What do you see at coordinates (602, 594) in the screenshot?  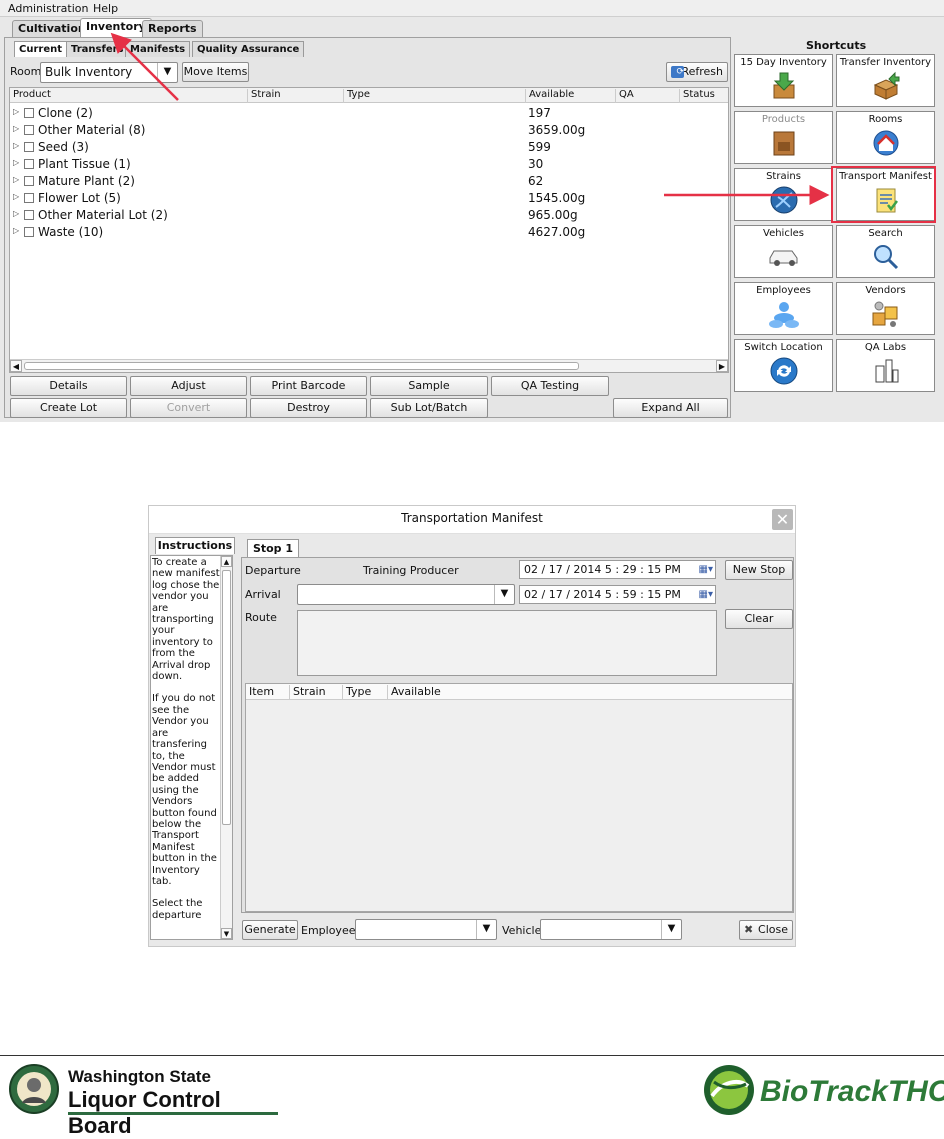 I see `arrival-datetime-value: 02 / 17 / 2014 5 : 59 : 15 PM` at bounding box center [602, 594].